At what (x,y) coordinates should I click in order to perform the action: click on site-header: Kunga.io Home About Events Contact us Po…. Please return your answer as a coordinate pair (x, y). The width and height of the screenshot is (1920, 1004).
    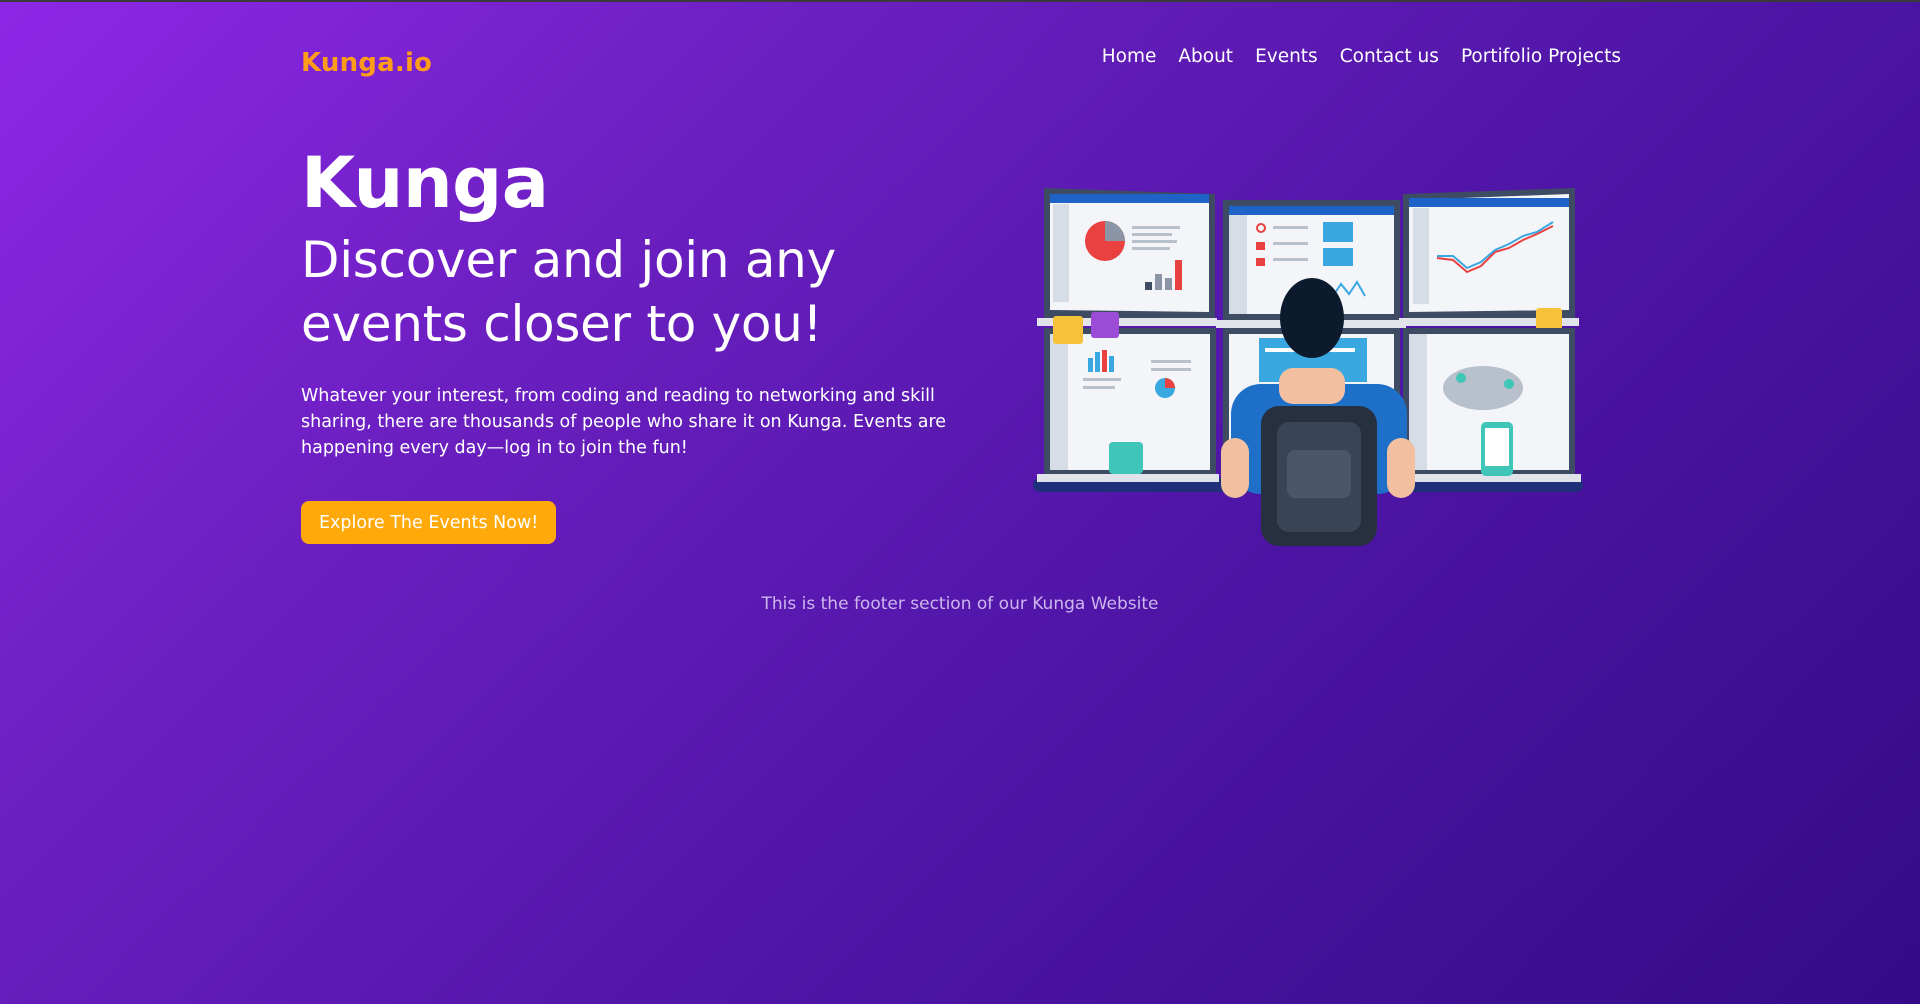
    Looking at the image, I should click on (961, 64).